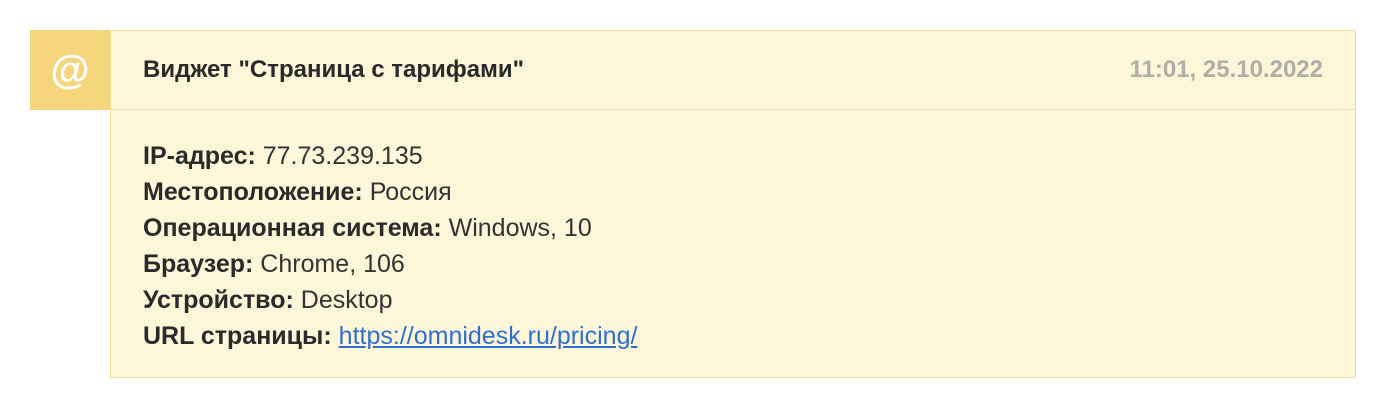  I want to click on detail-device-value: Desktop, so click(346, 300).